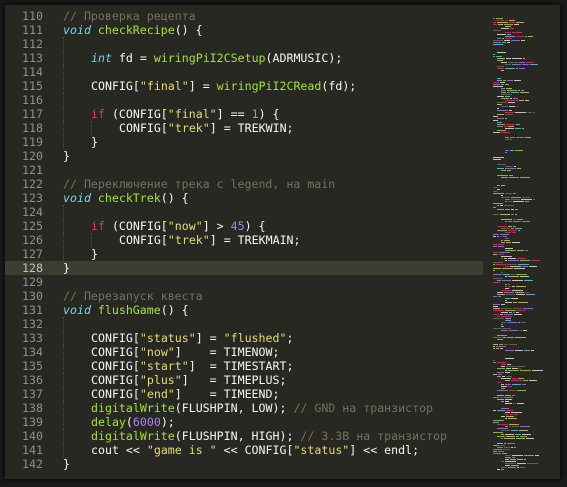 This screenshot has height=487, width=567. I want to click on code-line: 111 void checkRecipe() {, so click(244, 30).